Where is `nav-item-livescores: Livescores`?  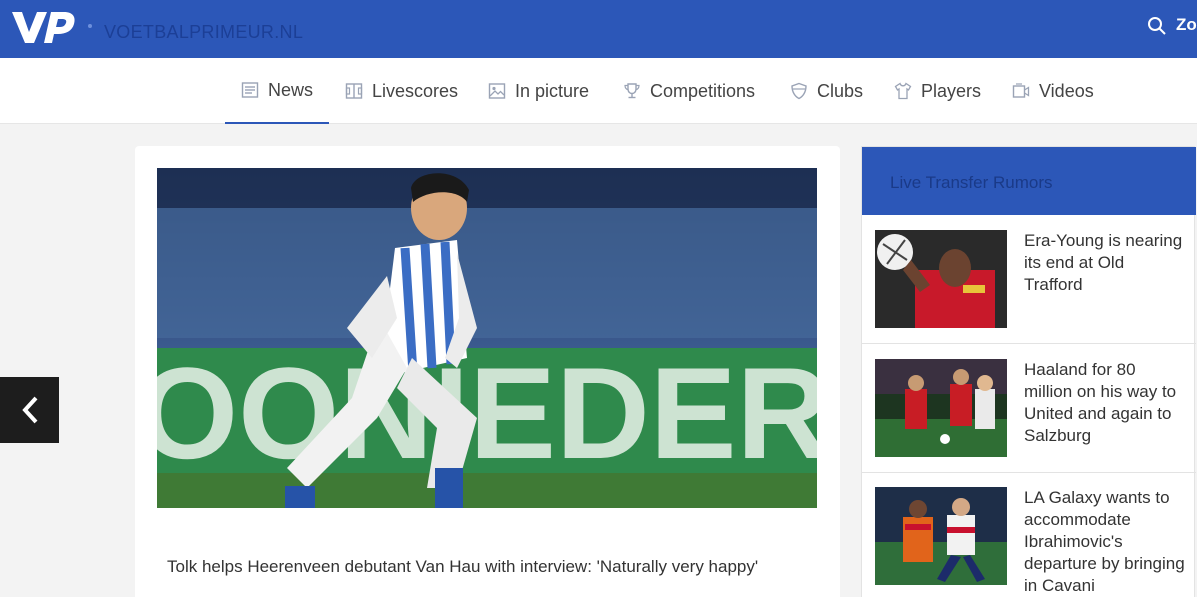 nav-item-livescores: Livescores is located at coordinates (401, 91).